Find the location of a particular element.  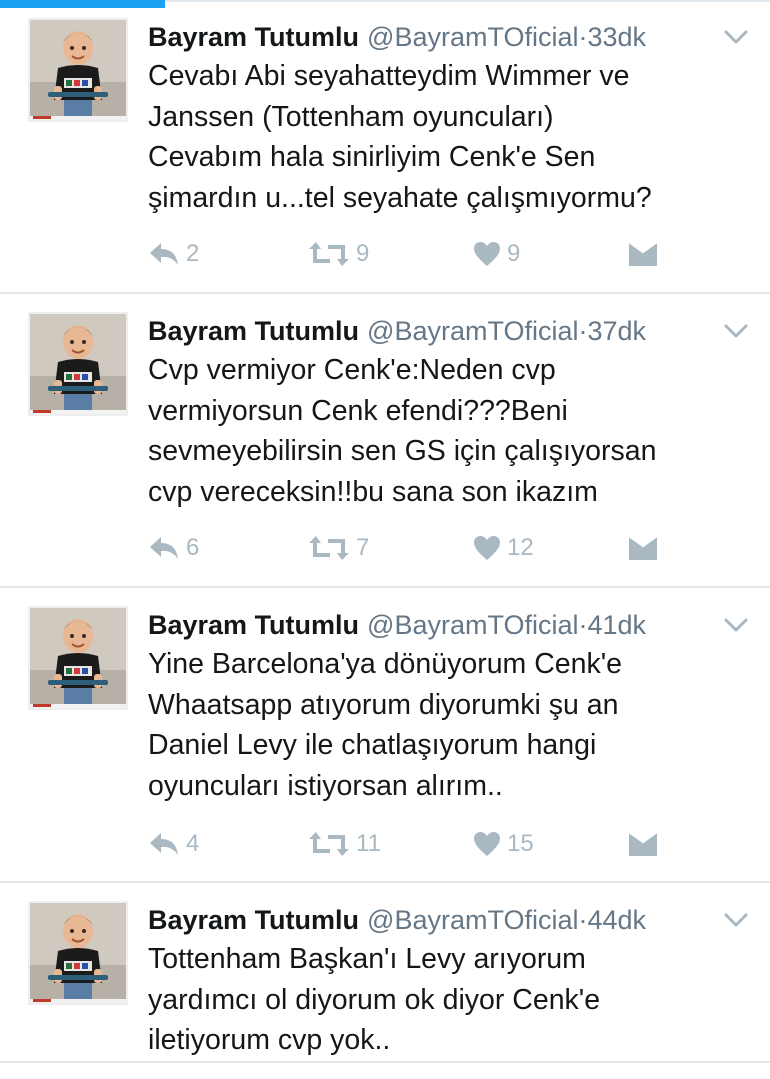

tweet-header: Bayram Tutumlu @BayramTOficial·37dk is located at coordinates (397, 331).